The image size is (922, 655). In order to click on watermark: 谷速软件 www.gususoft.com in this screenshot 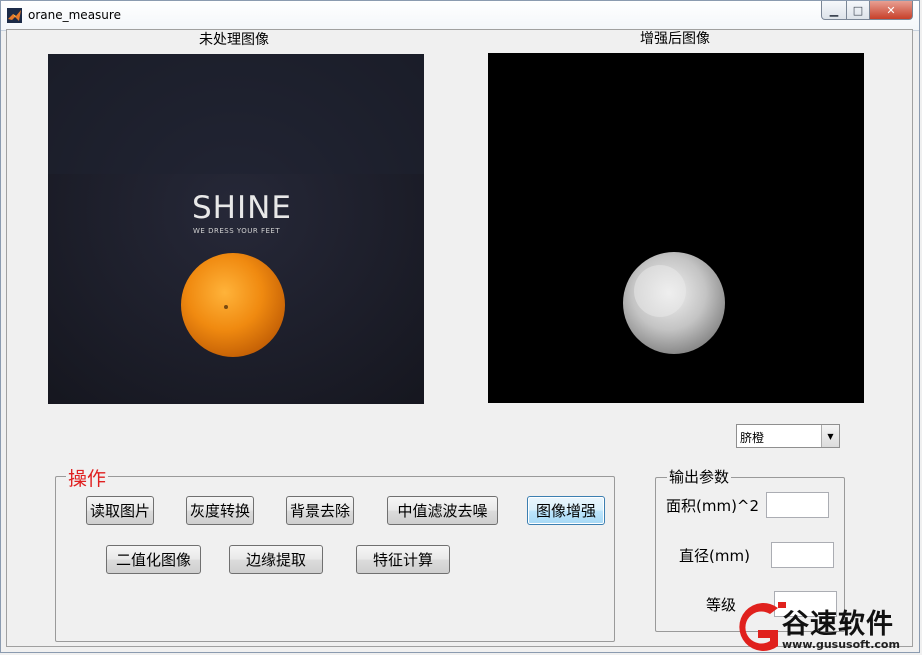, I will do `click(824, 626)`.